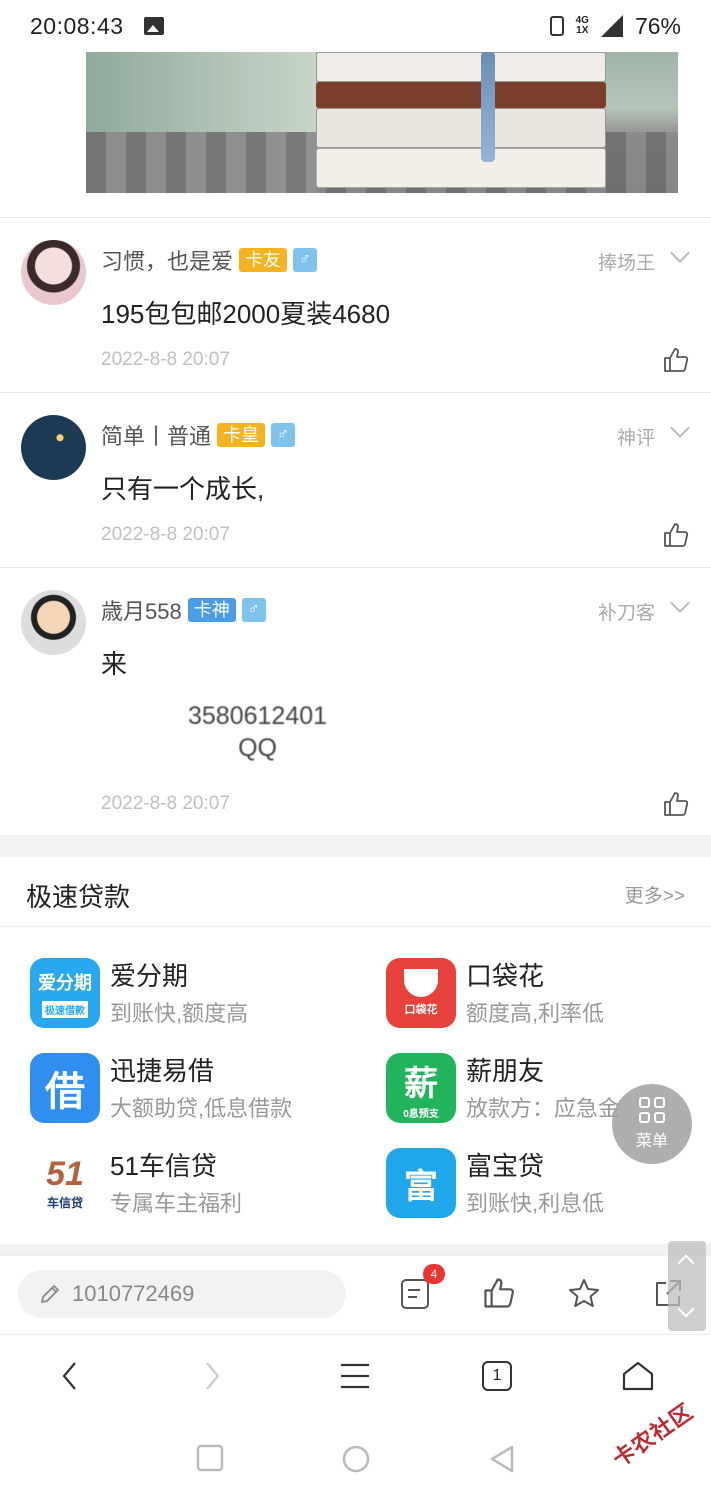  What do you see at coordinates (546, 994) in the screenshot?
I see `loan-item: 口袋花 口袋花 额度高,利率低` at bounding box center [546, 994].